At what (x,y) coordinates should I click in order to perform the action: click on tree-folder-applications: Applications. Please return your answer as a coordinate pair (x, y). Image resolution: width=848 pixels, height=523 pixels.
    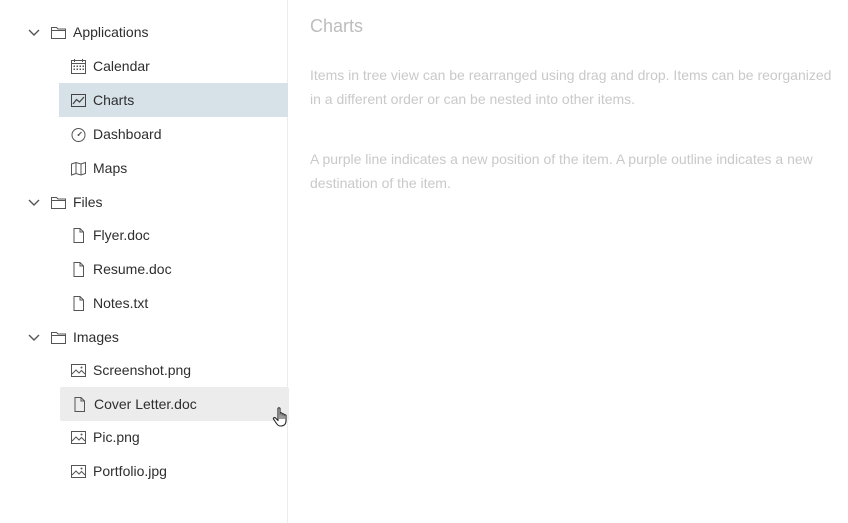
    Looking at the image, I should click on (156, 32).